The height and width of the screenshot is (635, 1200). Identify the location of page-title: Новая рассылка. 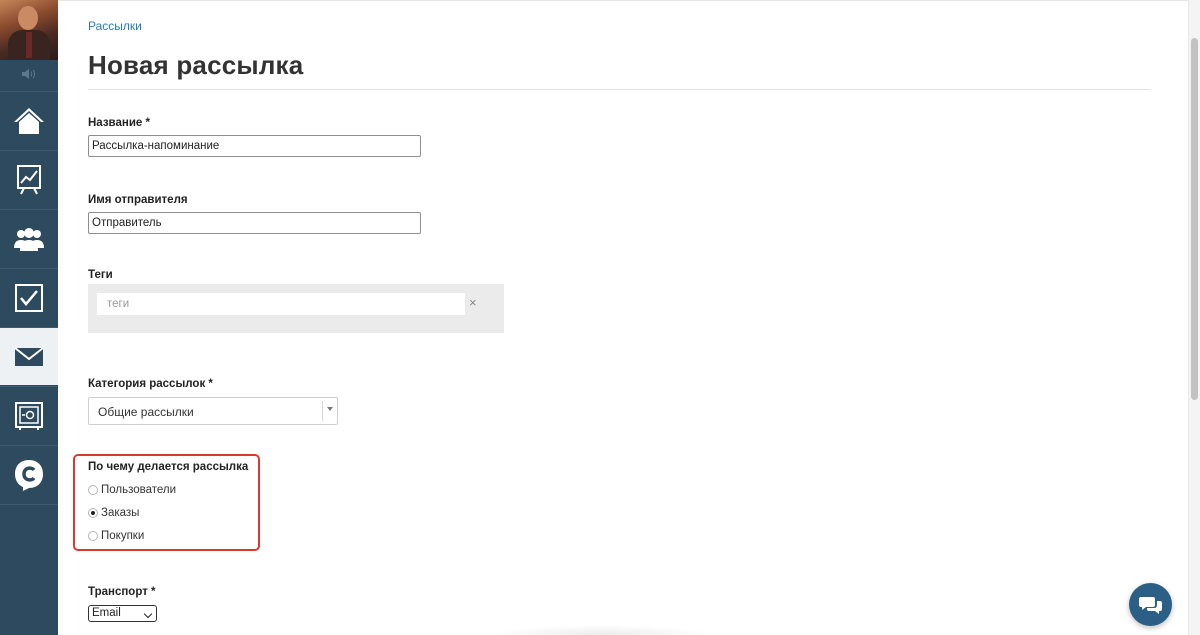
(196, 65).